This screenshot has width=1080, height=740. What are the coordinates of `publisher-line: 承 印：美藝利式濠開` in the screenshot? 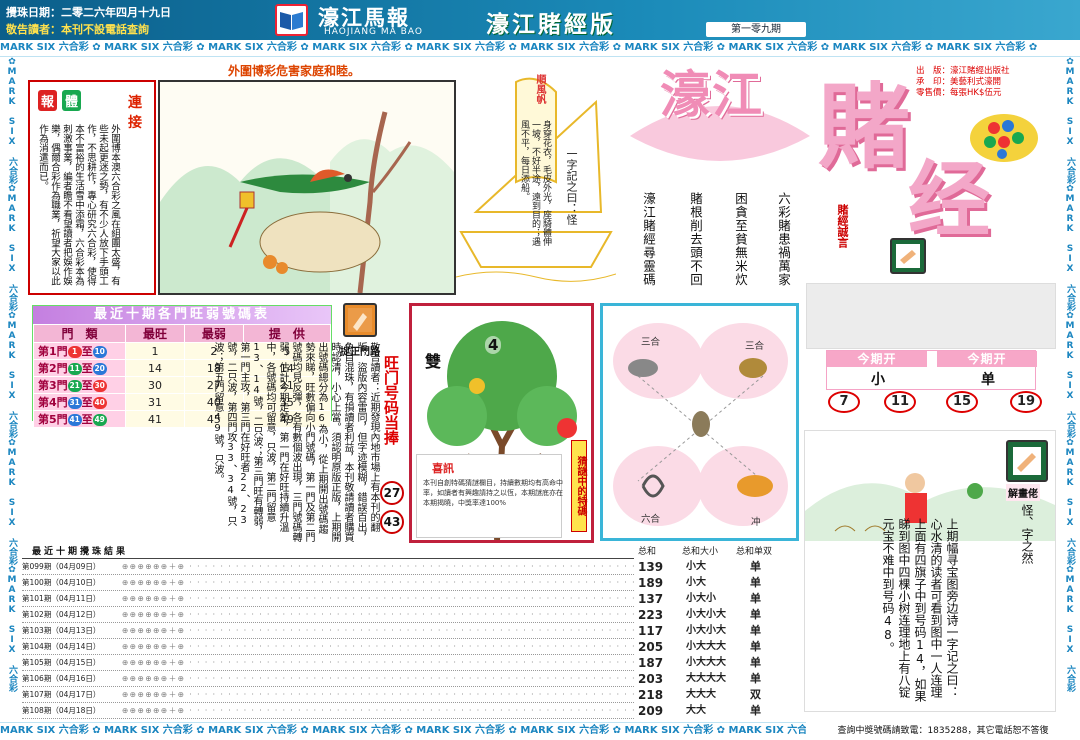 It's located at (959, 82).